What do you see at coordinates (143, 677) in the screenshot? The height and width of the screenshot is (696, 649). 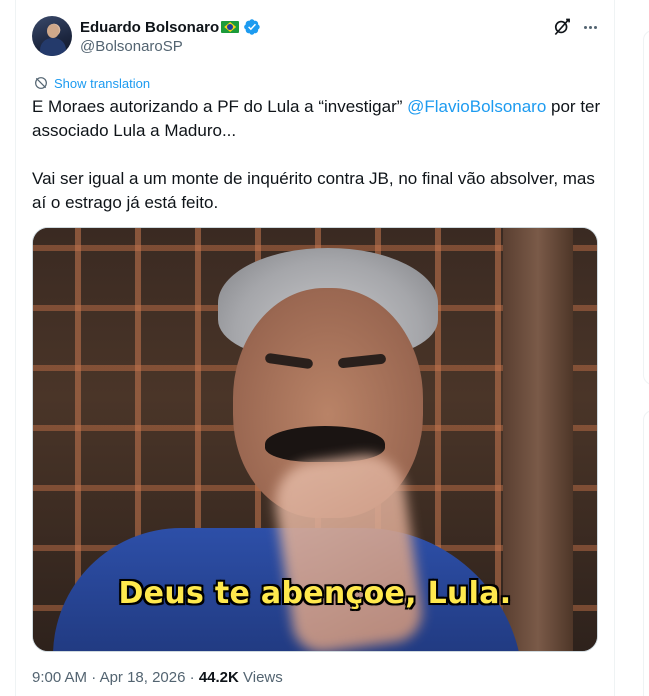 I see `tweet-date: Apr 18, 2026` at bounding box center [143, 677].